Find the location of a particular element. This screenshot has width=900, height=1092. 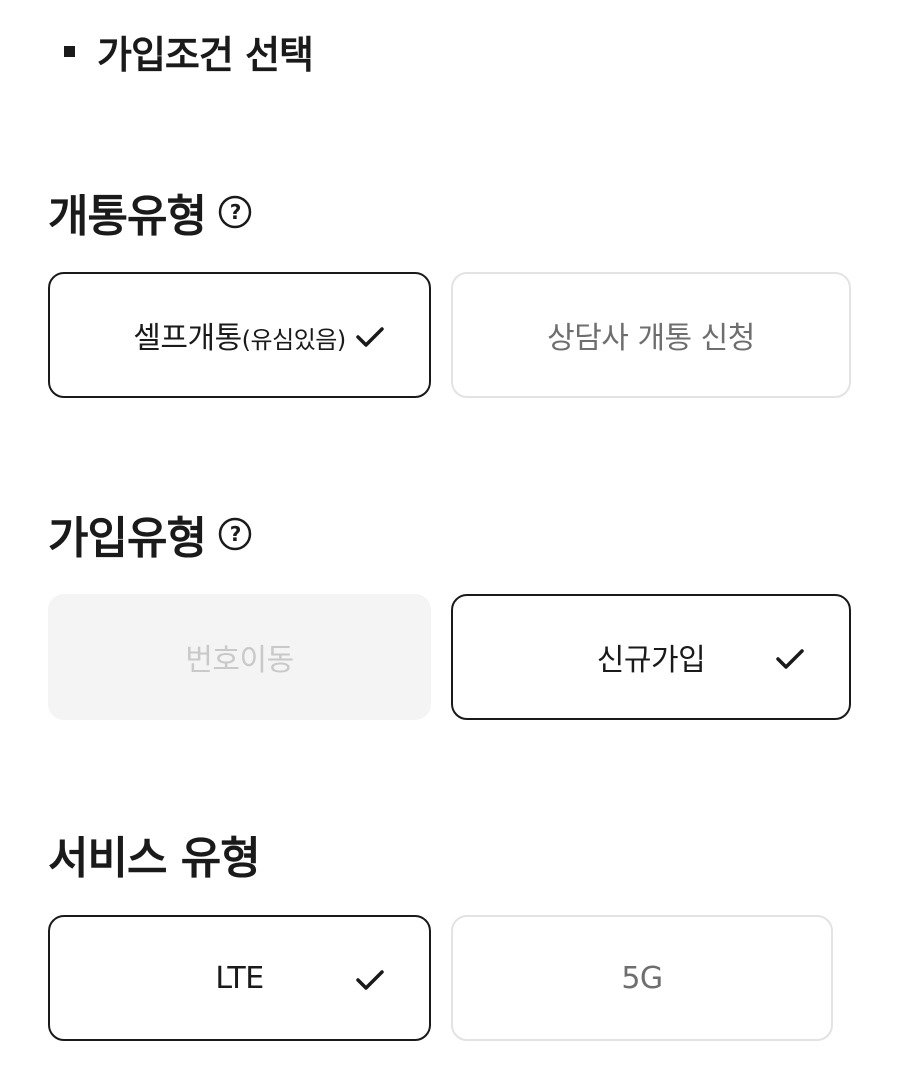

option-label: 5G is located at coordinates (642, 978).